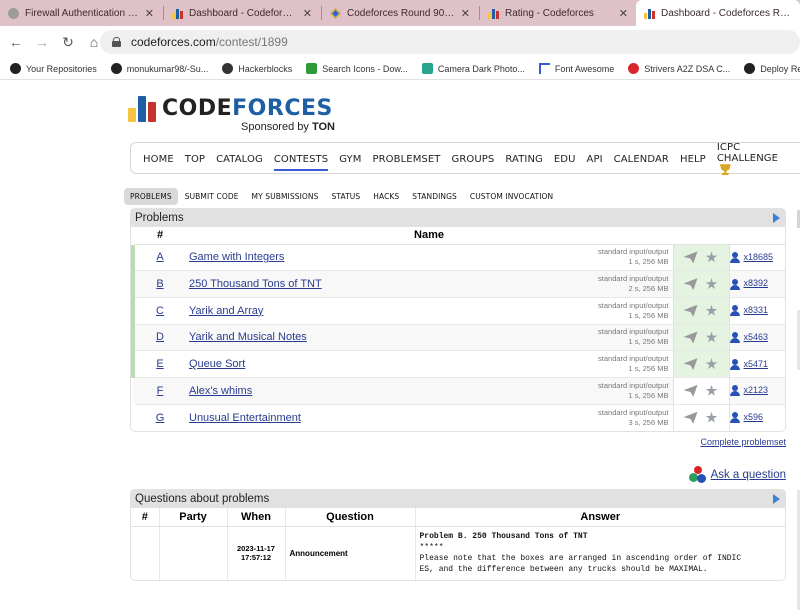 The image size is (800, 610). Describe the element at coordinates (641, 158) in the screenshot. I see `menu-calendar: CALENDAR` at that location.